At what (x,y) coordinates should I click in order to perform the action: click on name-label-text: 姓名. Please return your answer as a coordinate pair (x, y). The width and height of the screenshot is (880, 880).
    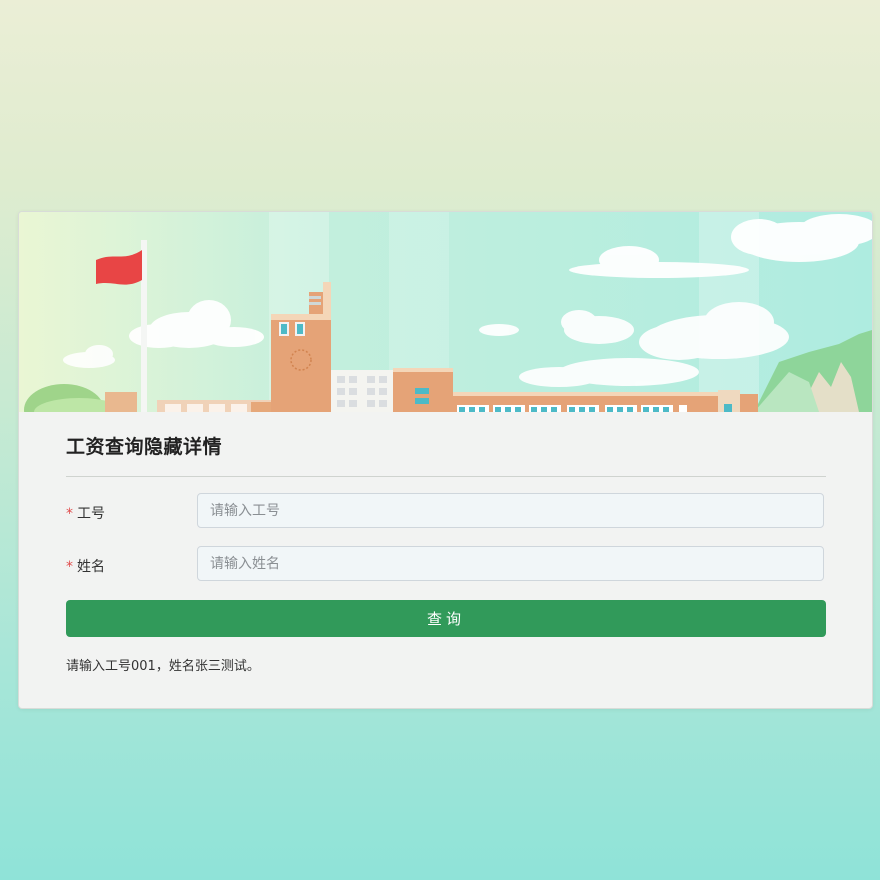
    Looking at the image, I should click on (91, 567).